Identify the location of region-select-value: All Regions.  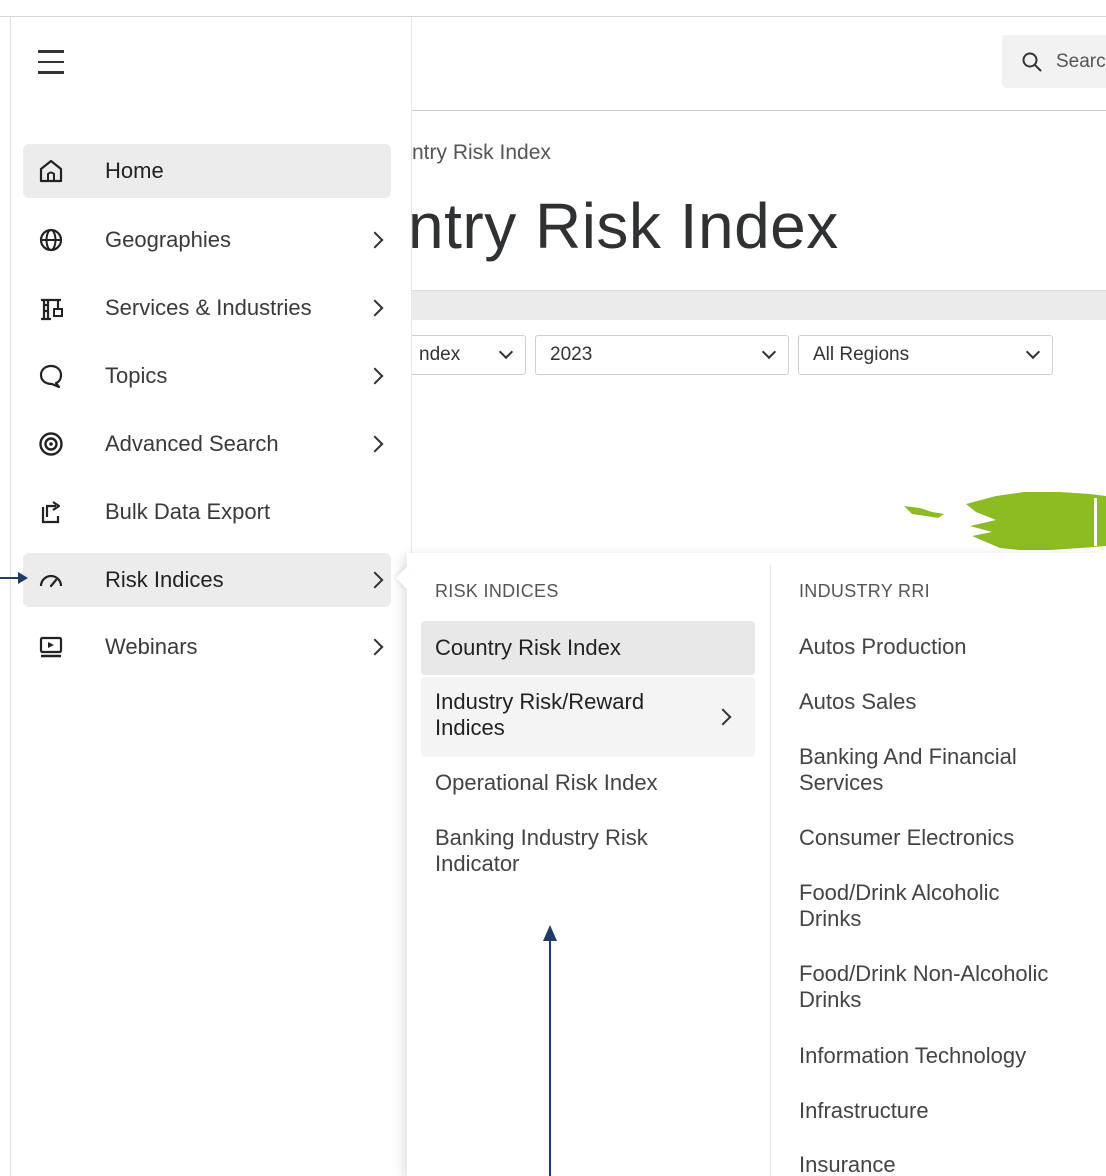
(861, 354).